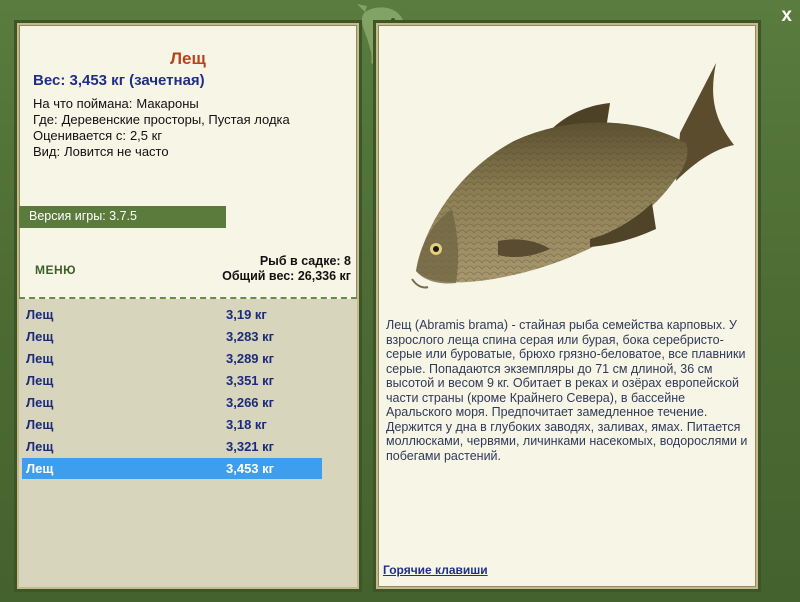 The height and width of the screenshot is (602, 800). I want to click on fish-weight: Вес: 3,453 кг (зачетная), so click(119, 80).